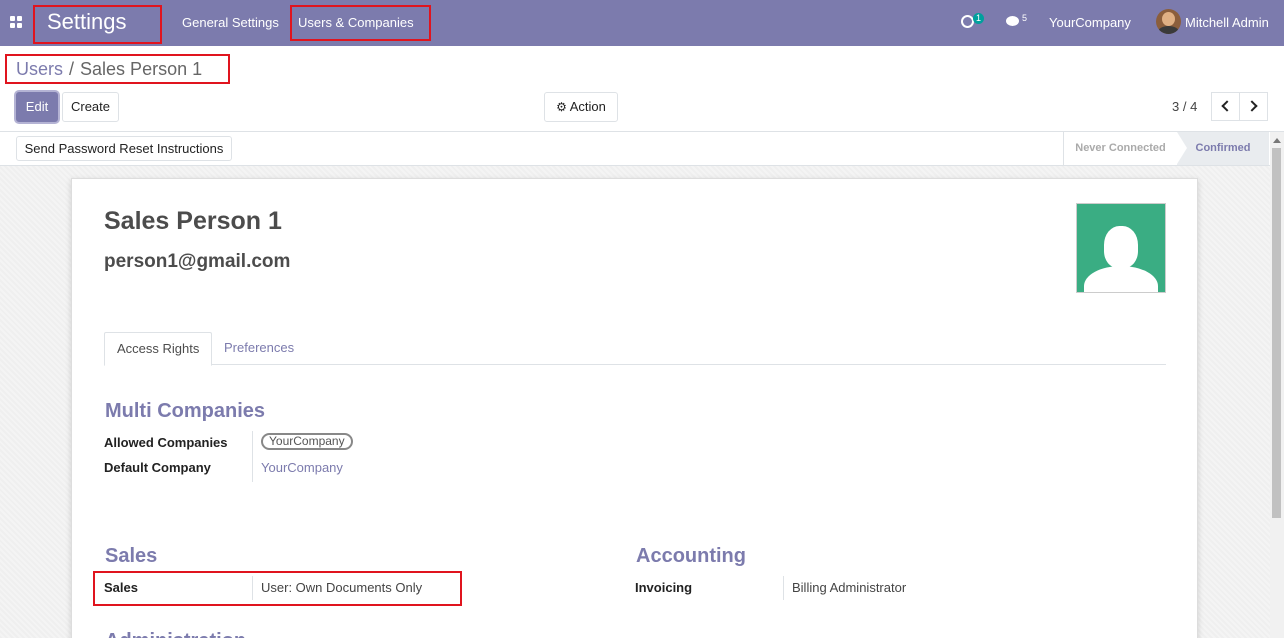 This screenshot has height=638, width=1284. I want to click on invoicing-label: Invoicing, so click(664, 587).